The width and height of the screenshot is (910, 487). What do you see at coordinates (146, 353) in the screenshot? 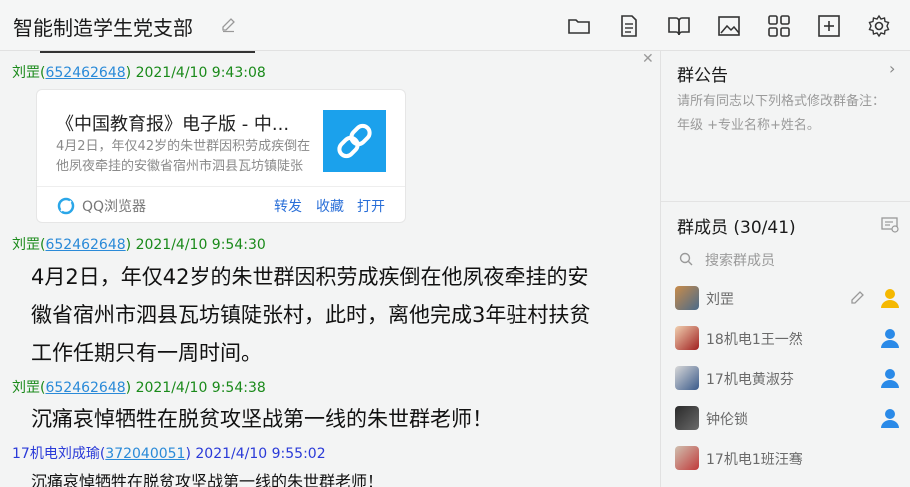
I see `message-line: 工作任期只有一周时间。` at bounding box center [146, 353].